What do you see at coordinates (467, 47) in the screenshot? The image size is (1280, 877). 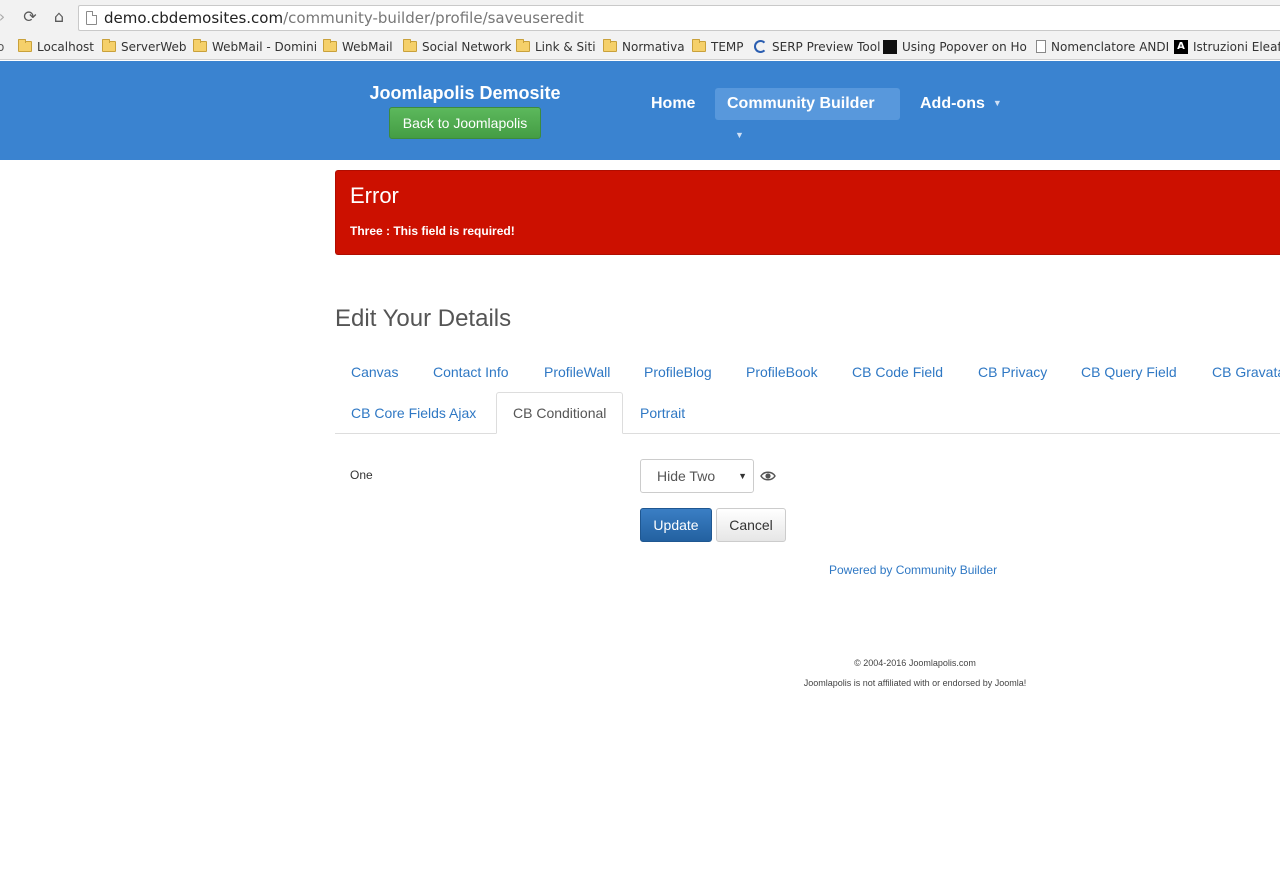 I see `bookmark-label: Social Network` at bounding box center [467, 47].